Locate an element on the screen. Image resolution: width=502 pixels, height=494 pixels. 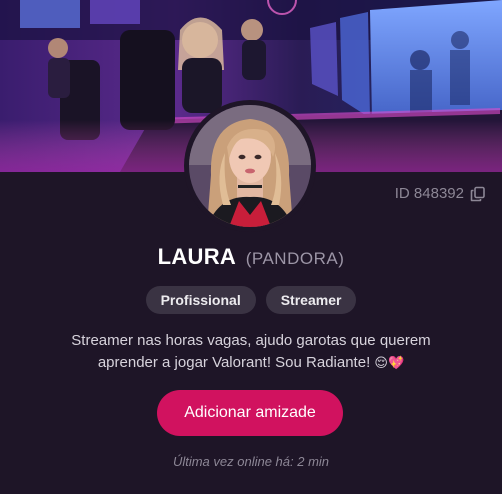
bio-emojis: 😌💖 is located at coordinates (389, 363).